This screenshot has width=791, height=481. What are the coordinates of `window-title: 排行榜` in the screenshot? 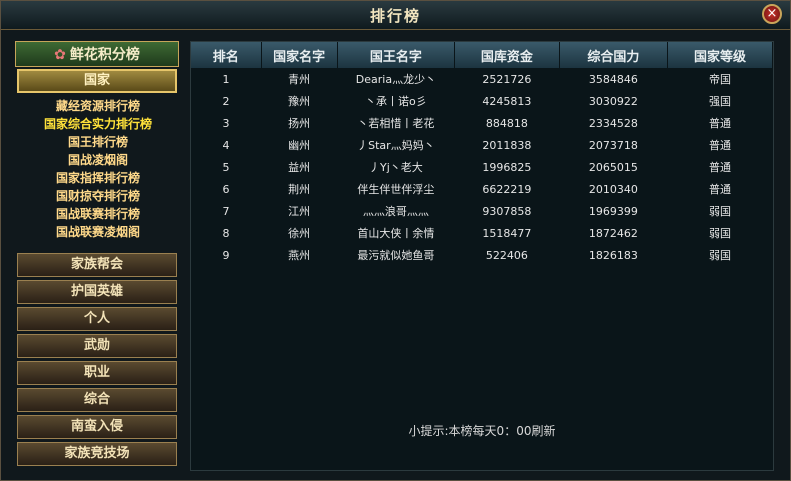 It's located at (395, 16).